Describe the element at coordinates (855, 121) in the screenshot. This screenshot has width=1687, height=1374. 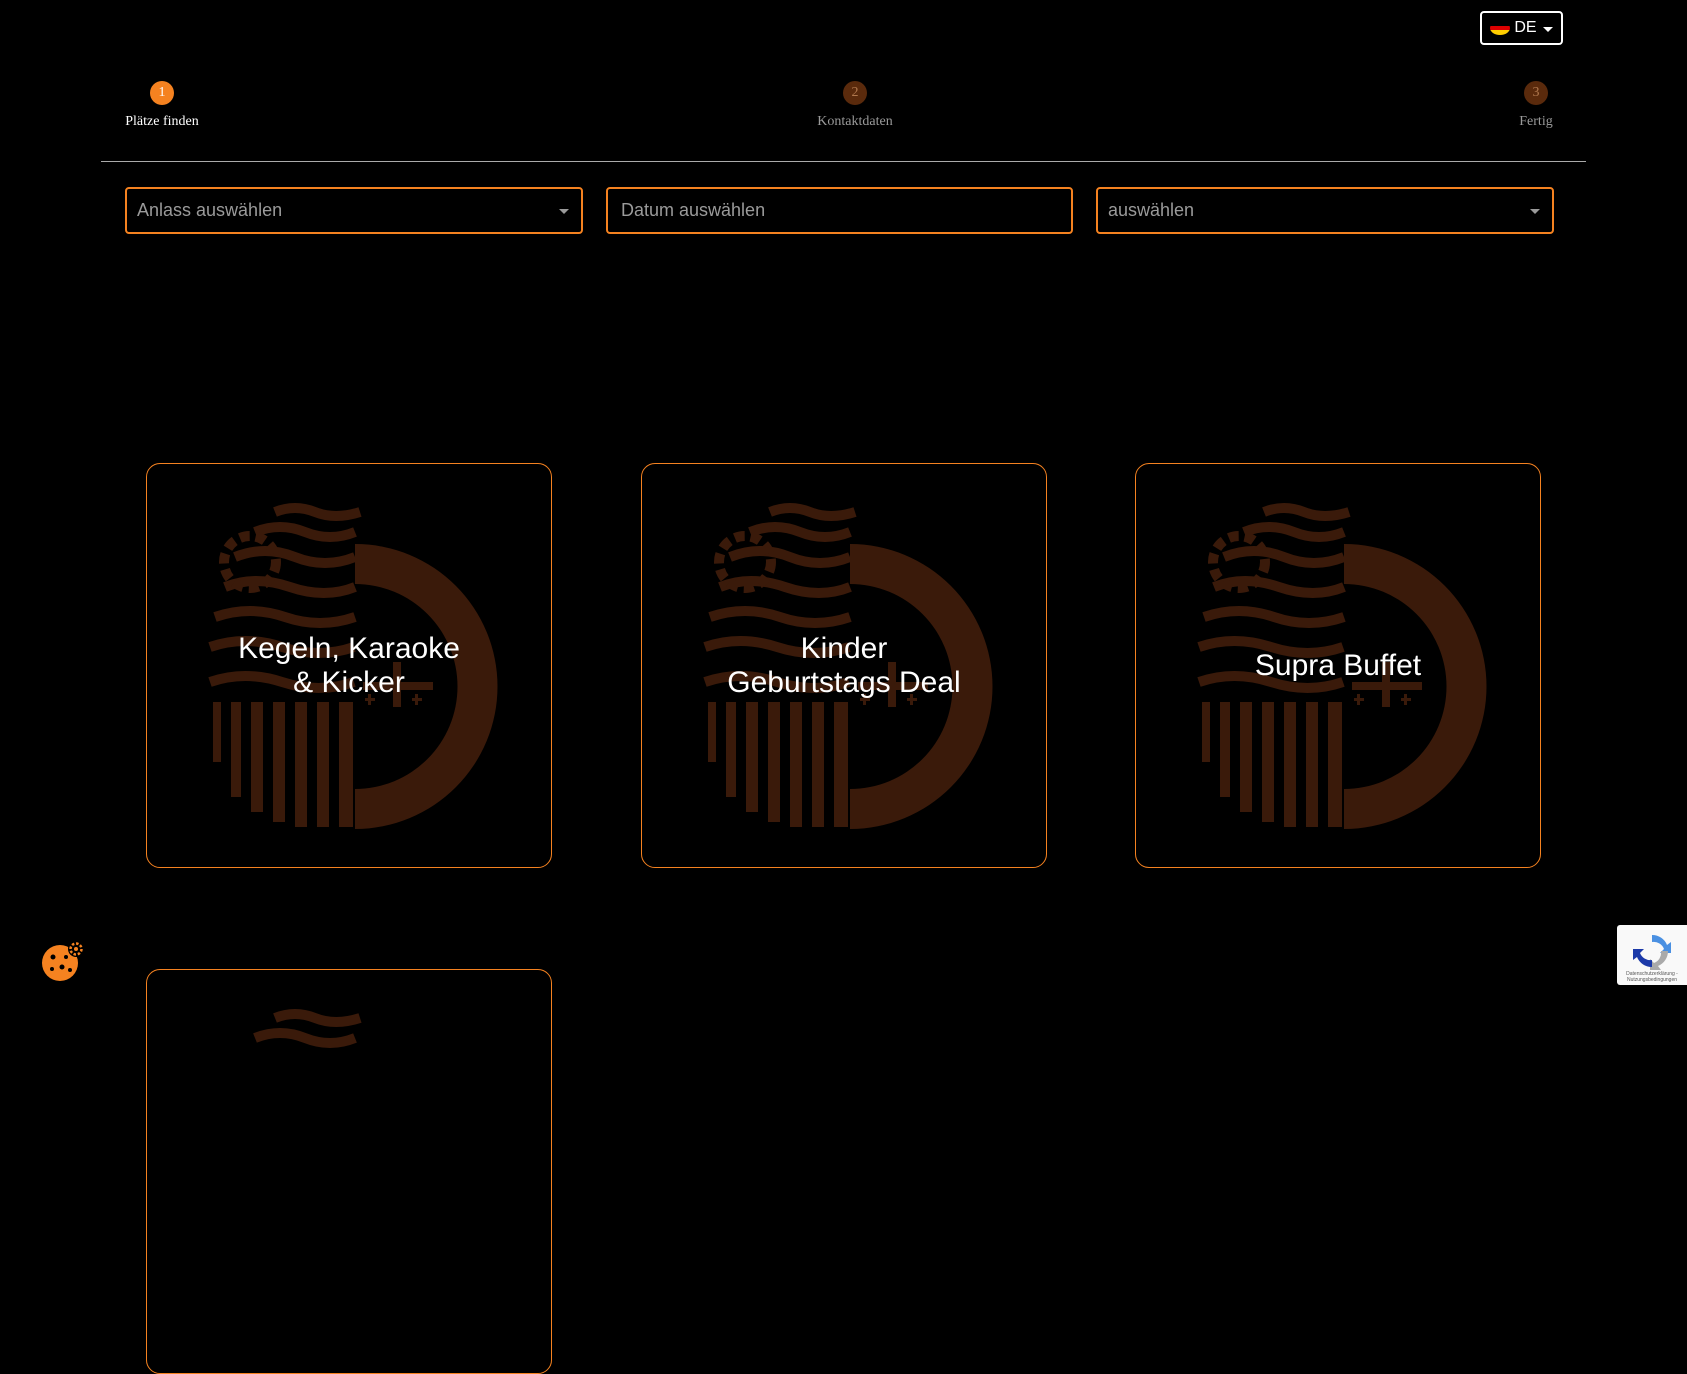
I see `step-label: Kontaktdaten` at that location.